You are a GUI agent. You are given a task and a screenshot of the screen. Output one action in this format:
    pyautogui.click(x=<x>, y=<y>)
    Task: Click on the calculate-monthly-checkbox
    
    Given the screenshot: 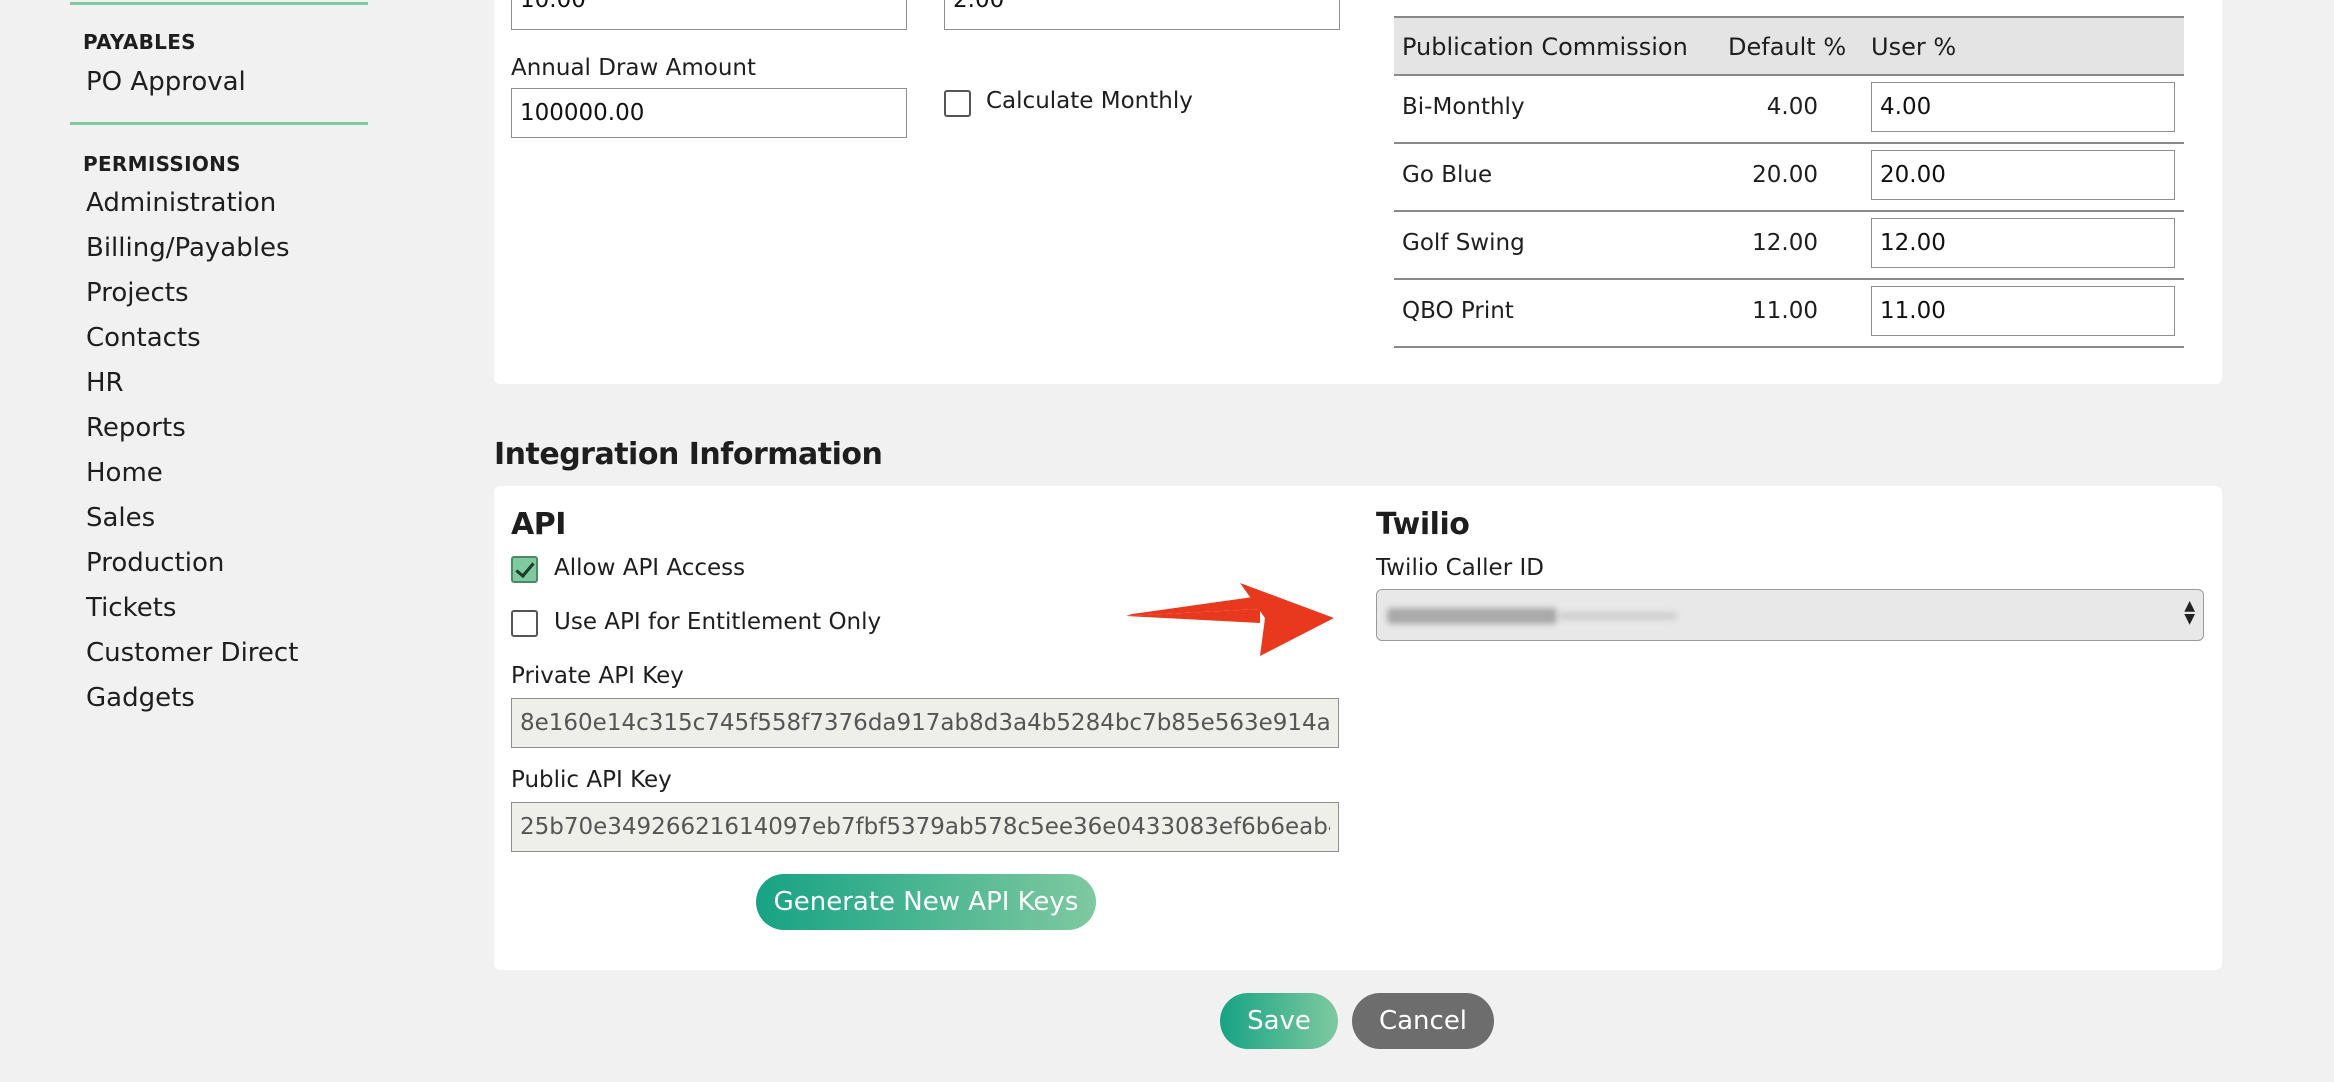 What is the action you would take?
    pyautogui.click(x=957, y=103)
    